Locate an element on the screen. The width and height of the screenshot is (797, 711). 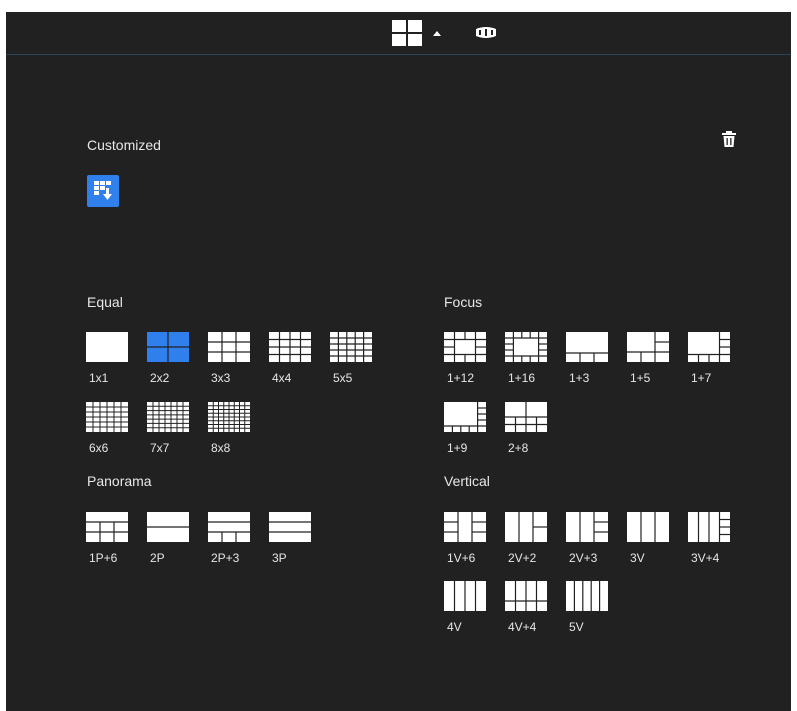
layout-2p-icon is located at coordinates (168, 527).